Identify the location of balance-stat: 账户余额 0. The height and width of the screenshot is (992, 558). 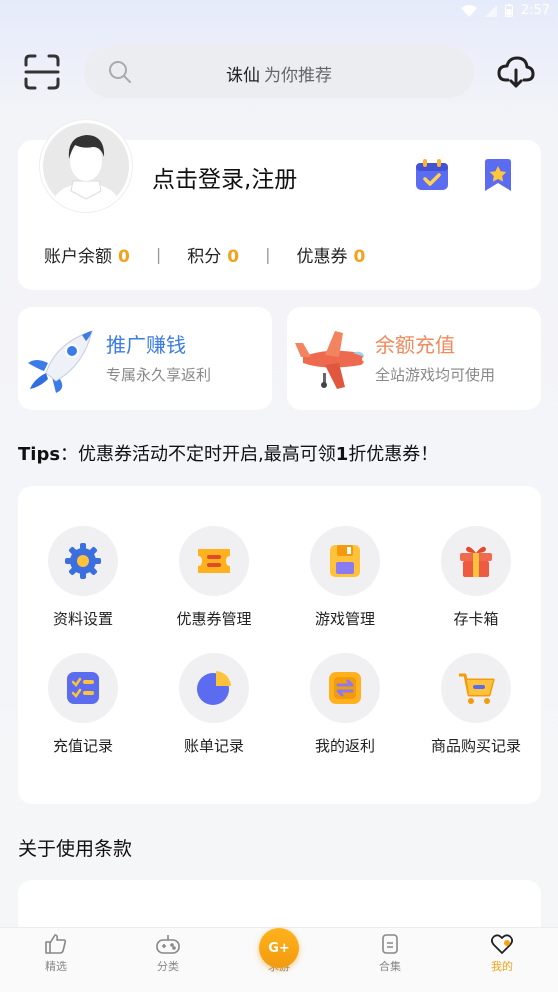
(87, 254).